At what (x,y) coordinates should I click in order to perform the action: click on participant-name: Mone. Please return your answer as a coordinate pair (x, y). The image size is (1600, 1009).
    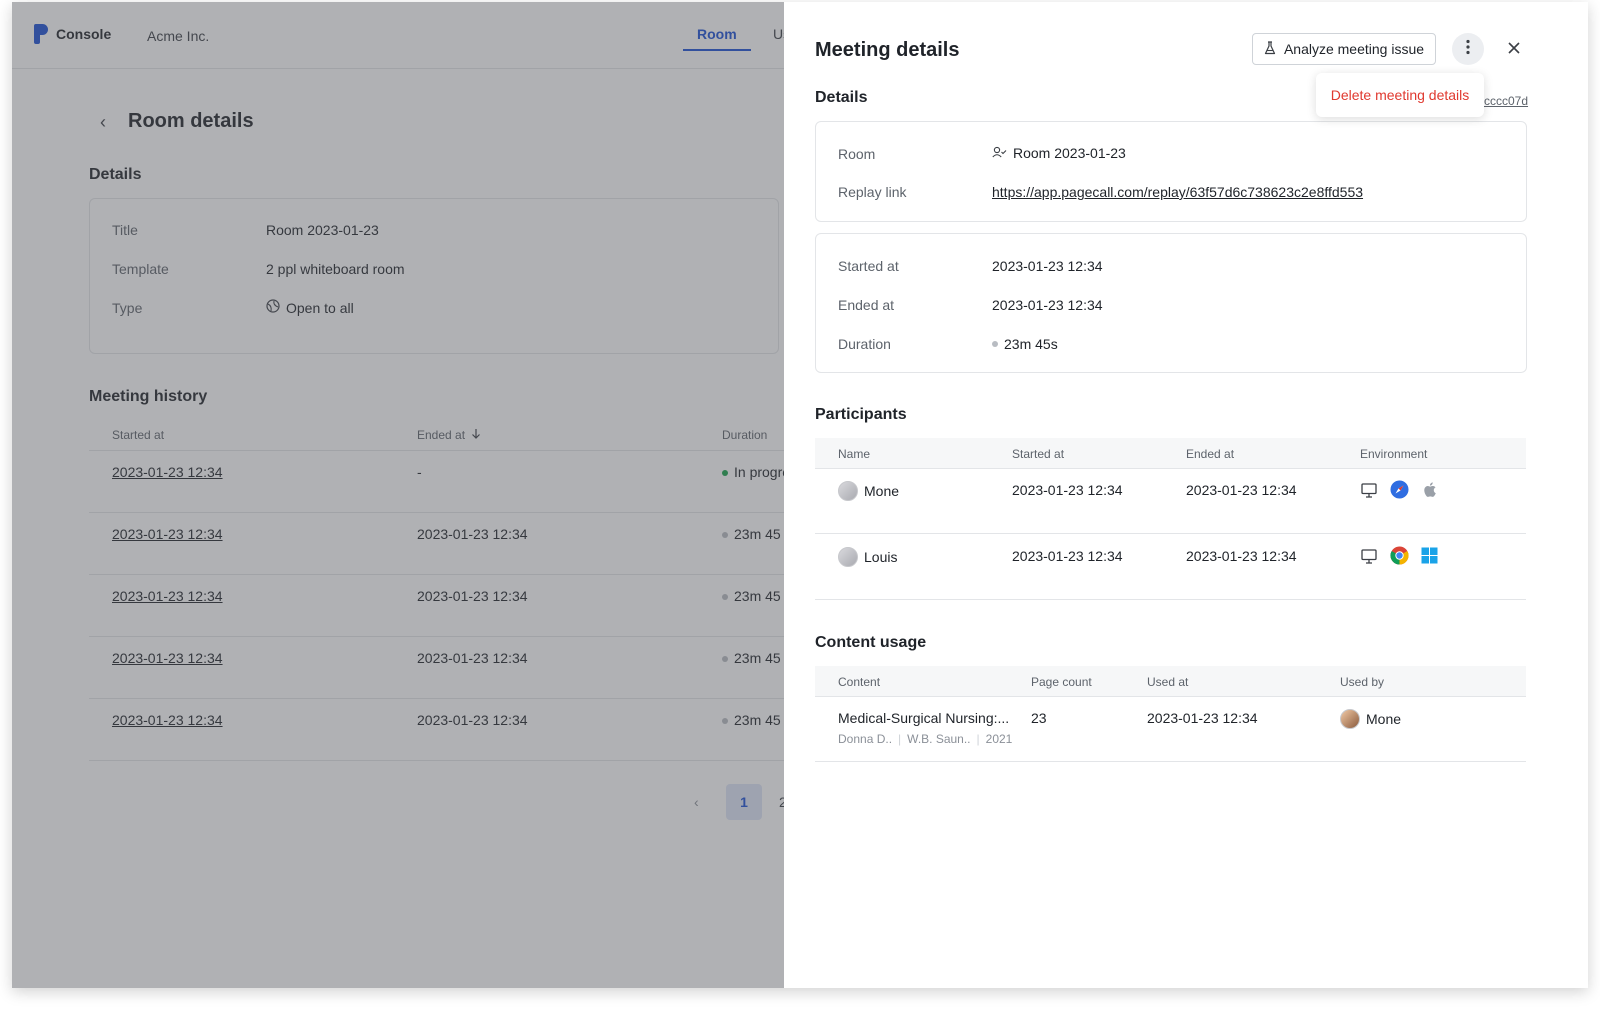
    Looking at the image, I should click on (868, 491).